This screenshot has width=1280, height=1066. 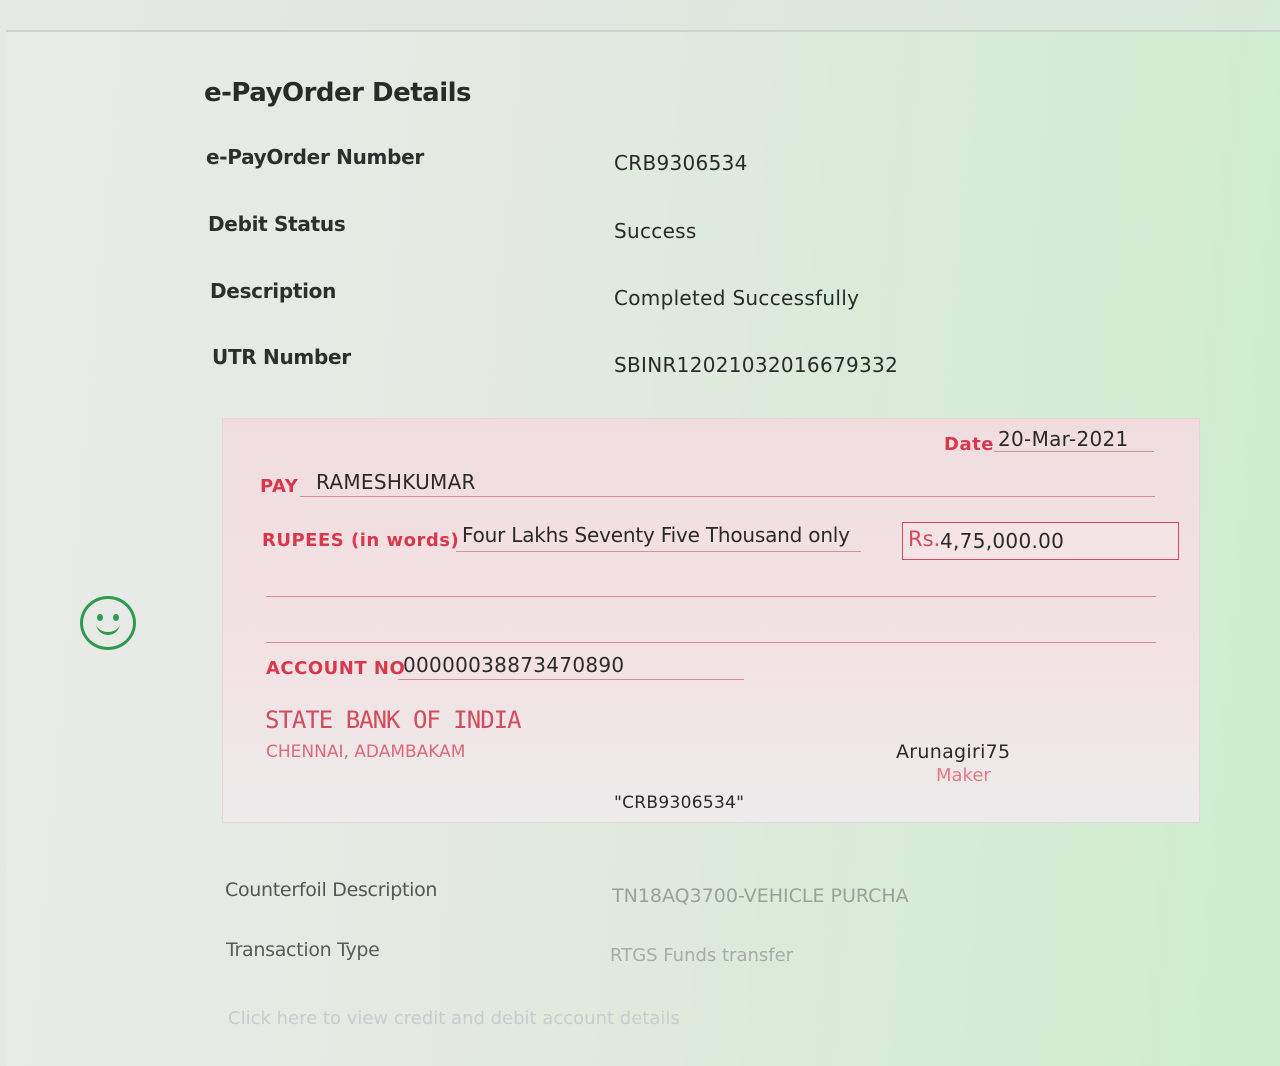 What do you see at coordinates (969, 444) in the screenshot?
I see `cheque-date-label: Date` at bounding box center [969, 444].